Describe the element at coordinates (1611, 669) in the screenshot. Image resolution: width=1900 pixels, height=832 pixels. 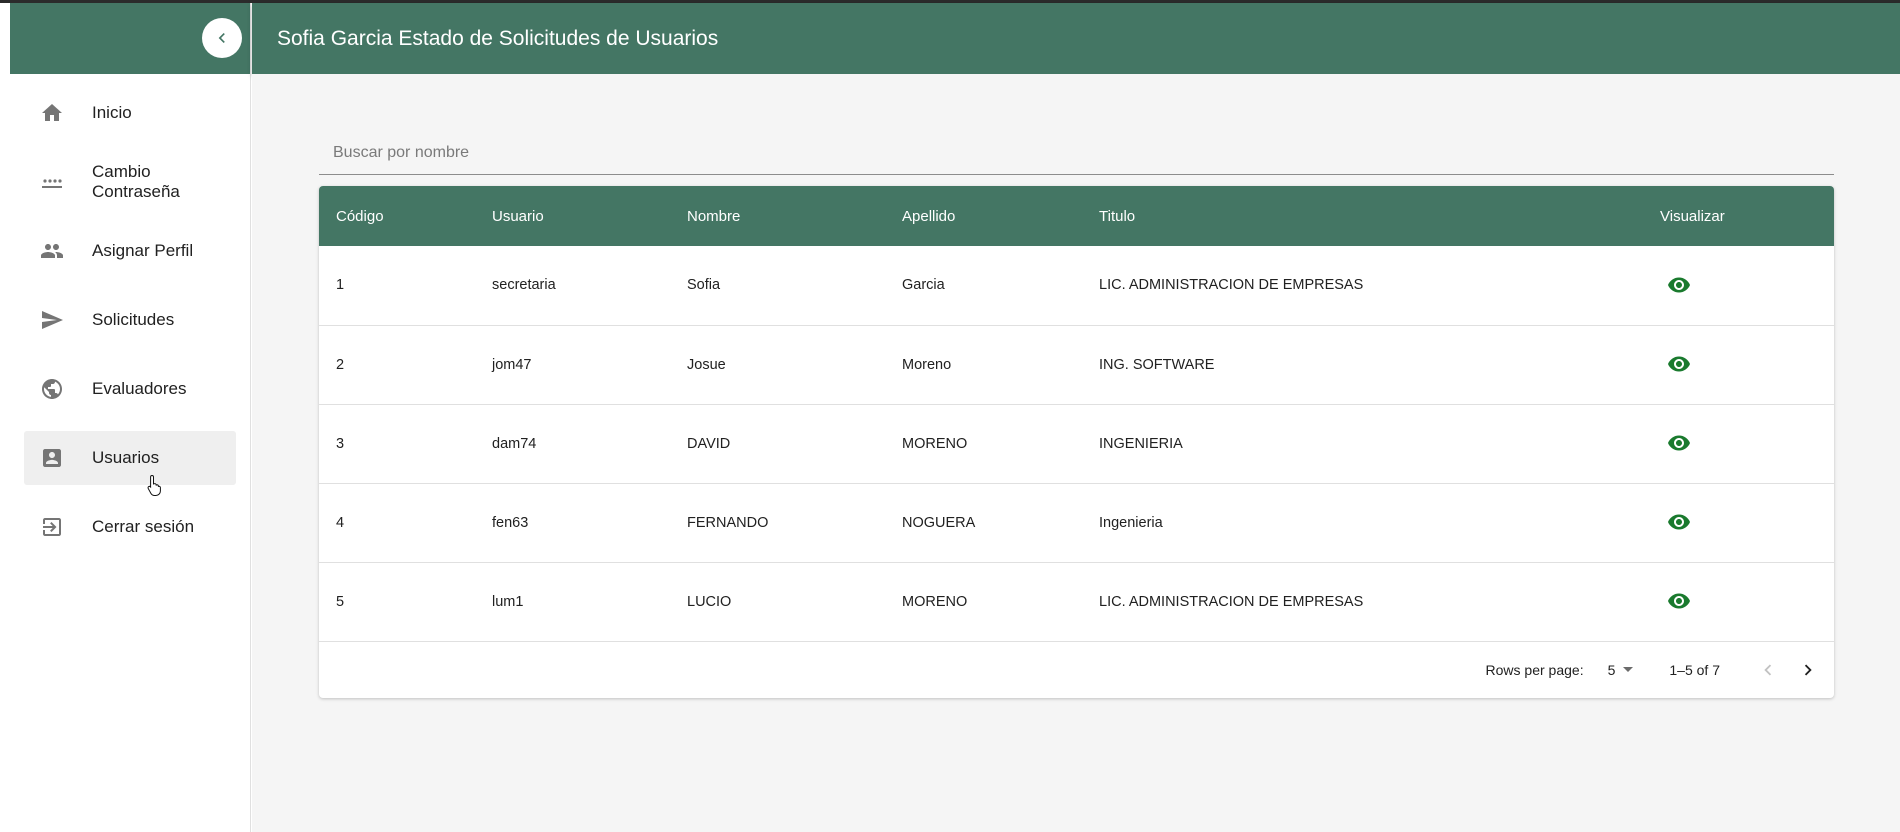
I see `rows-per-page-value: 5` at that location.